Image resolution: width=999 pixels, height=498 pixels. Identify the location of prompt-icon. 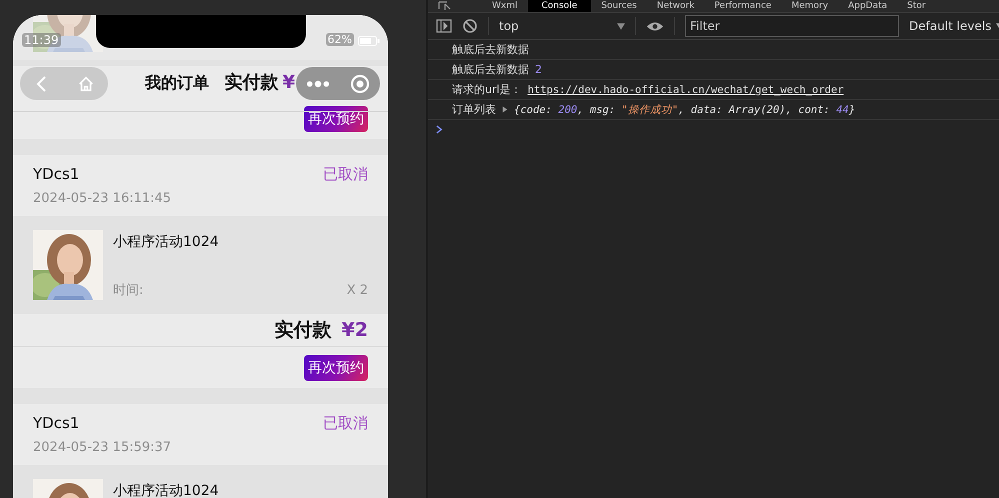
(439, 129).